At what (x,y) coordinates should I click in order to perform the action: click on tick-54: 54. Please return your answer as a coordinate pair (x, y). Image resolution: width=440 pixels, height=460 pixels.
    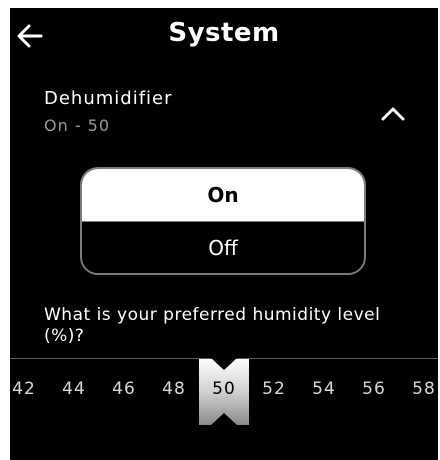
    Looking at the image, I should click on (324, 389).